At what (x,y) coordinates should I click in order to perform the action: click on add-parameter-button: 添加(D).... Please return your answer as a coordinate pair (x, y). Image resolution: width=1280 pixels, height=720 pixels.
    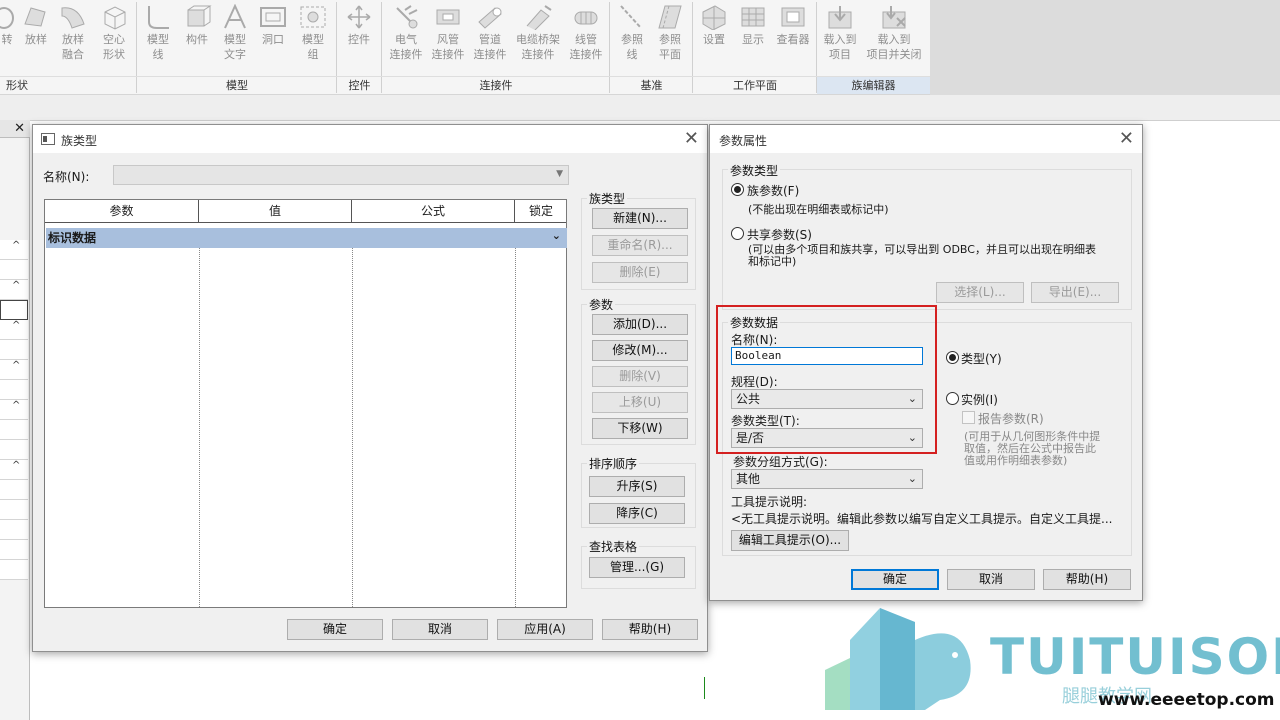
    Looking at the image, I should click on (640, 324).